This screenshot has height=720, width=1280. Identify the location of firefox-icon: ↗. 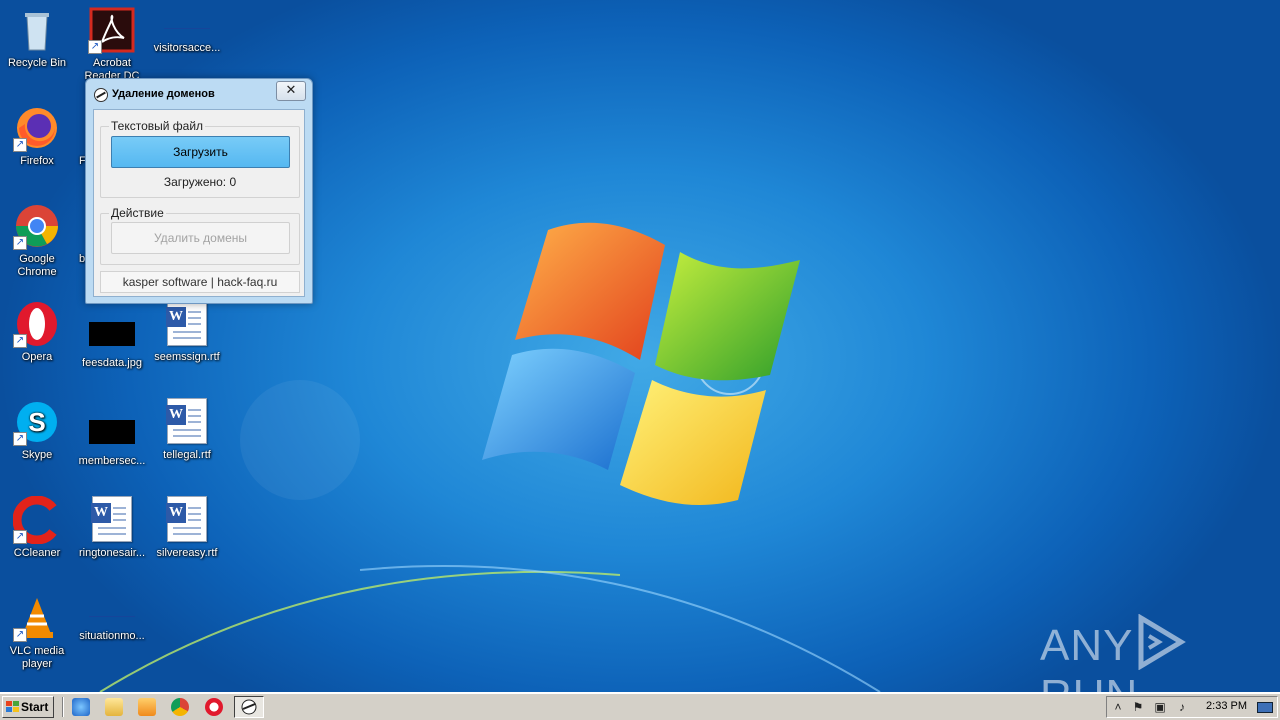
(37, 128).